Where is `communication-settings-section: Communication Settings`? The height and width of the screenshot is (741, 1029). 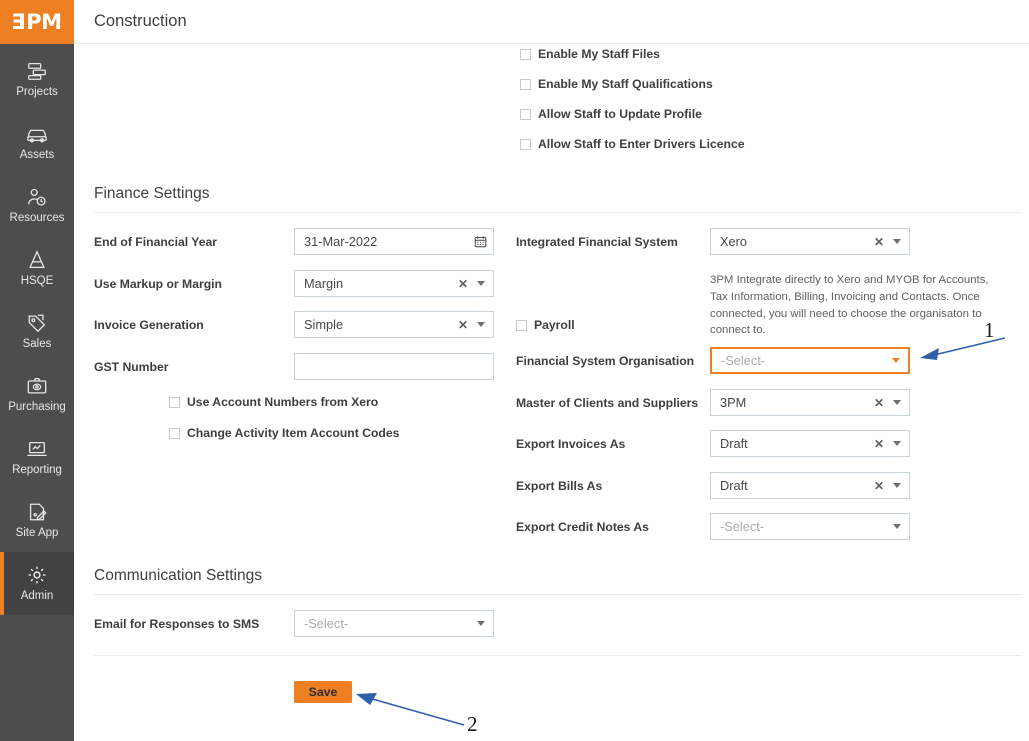 communication-settings-section: Communication Settings is located at coordinates (551, 576).